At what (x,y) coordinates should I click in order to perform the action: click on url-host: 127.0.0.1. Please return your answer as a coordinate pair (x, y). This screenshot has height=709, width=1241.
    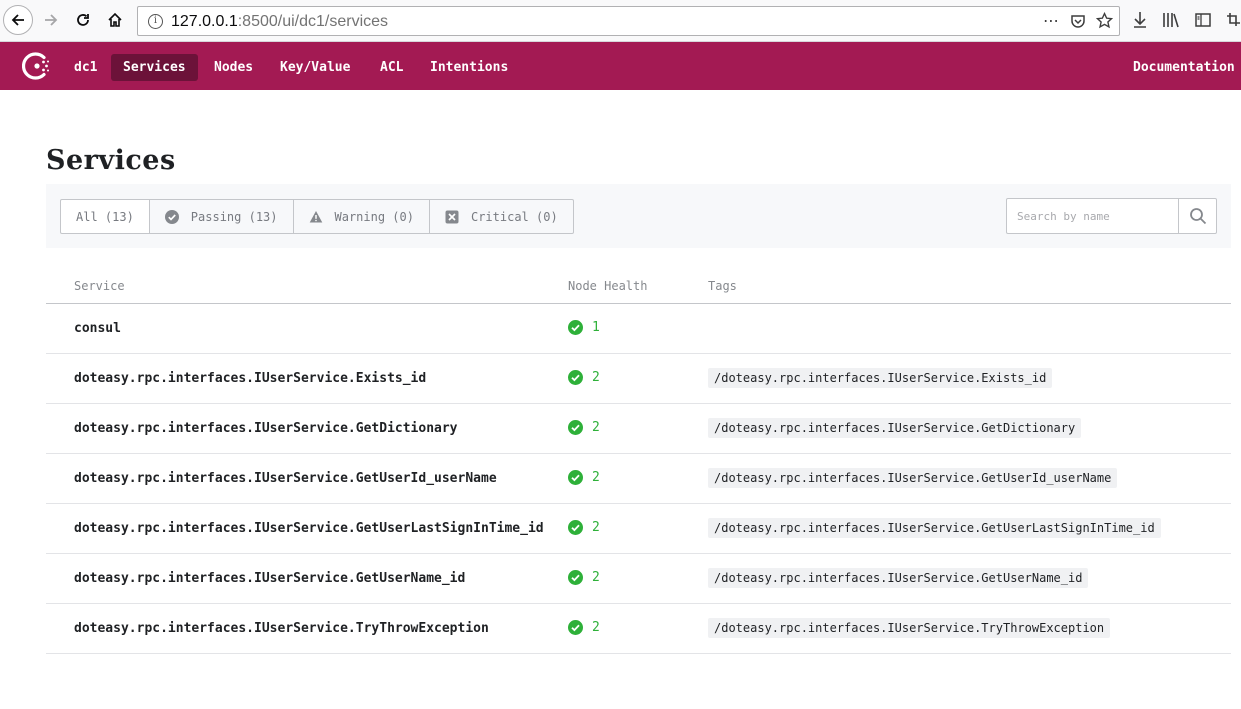
    Looking at the image, I should click on (204, 21).